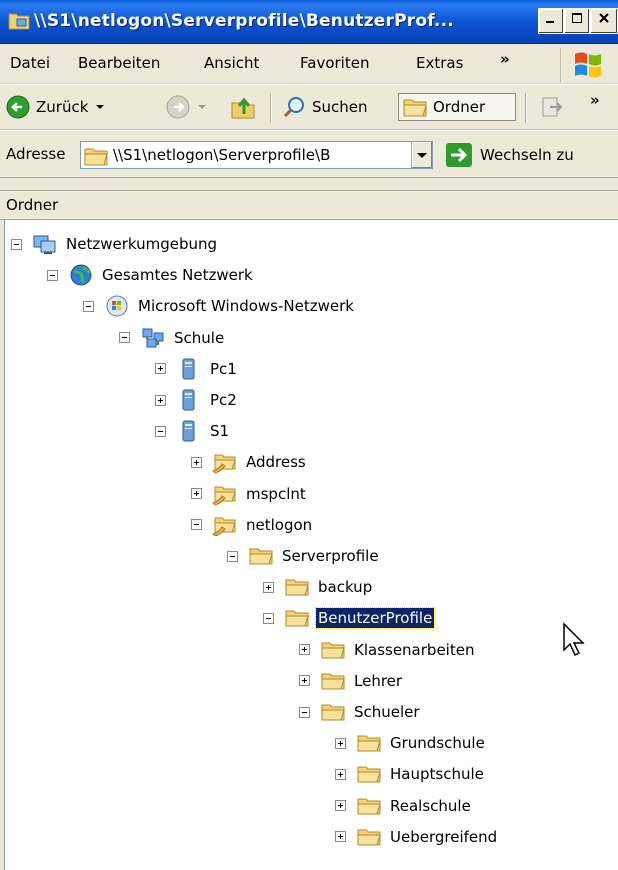  I want to click on tree-node: S1, so click(193, 431).